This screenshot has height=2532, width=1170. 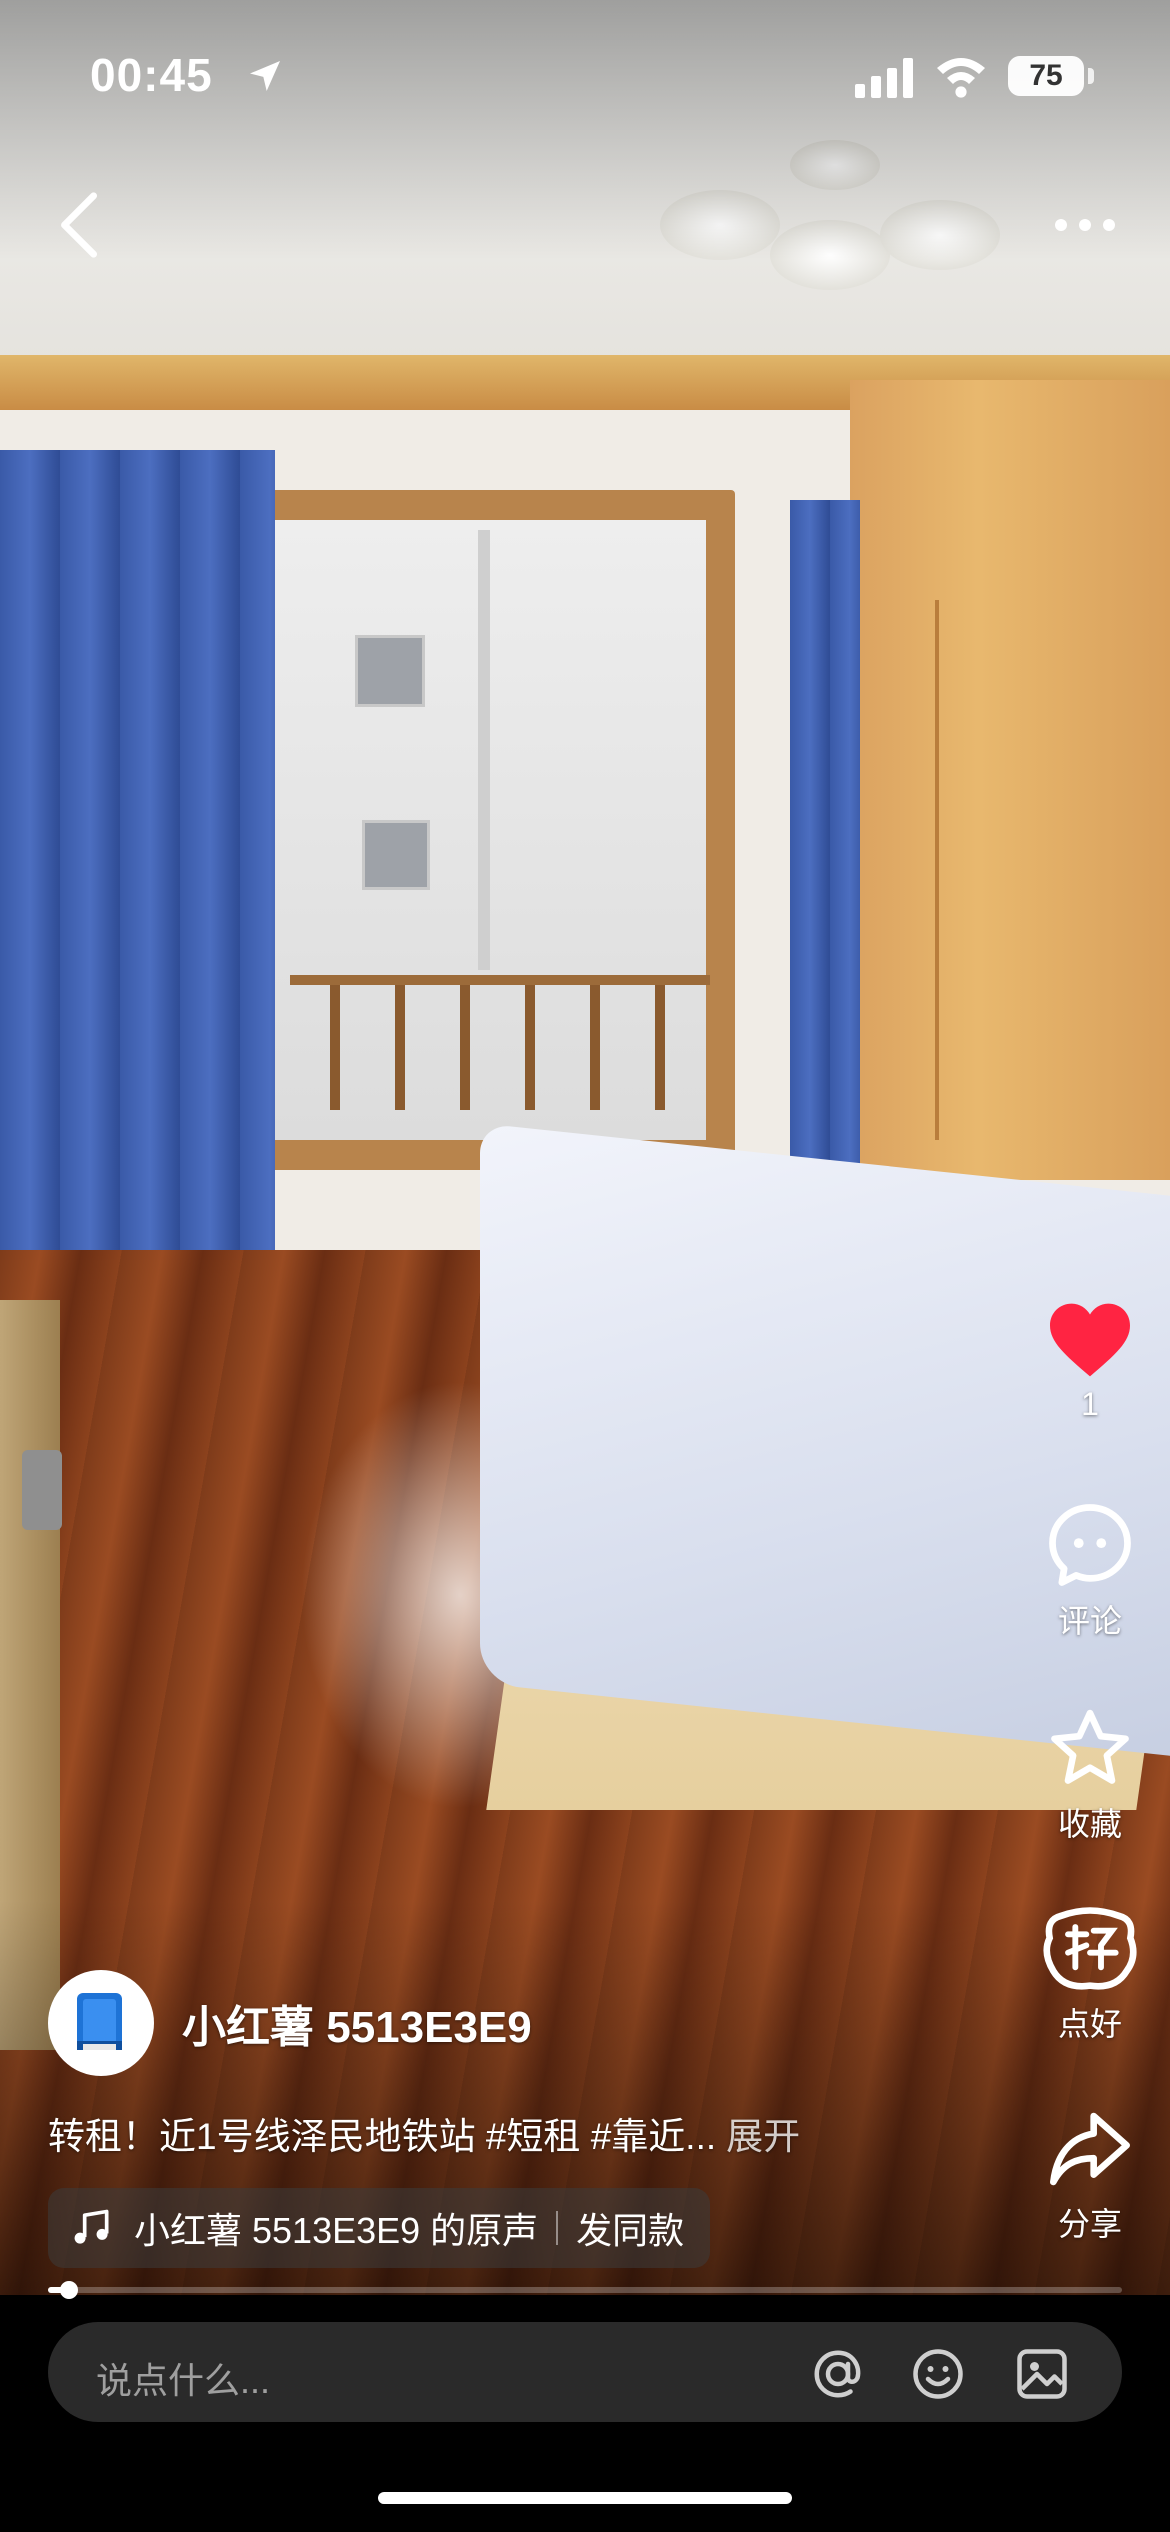 I want to click on share-label: 分享, so click(x=1089, y=2224).